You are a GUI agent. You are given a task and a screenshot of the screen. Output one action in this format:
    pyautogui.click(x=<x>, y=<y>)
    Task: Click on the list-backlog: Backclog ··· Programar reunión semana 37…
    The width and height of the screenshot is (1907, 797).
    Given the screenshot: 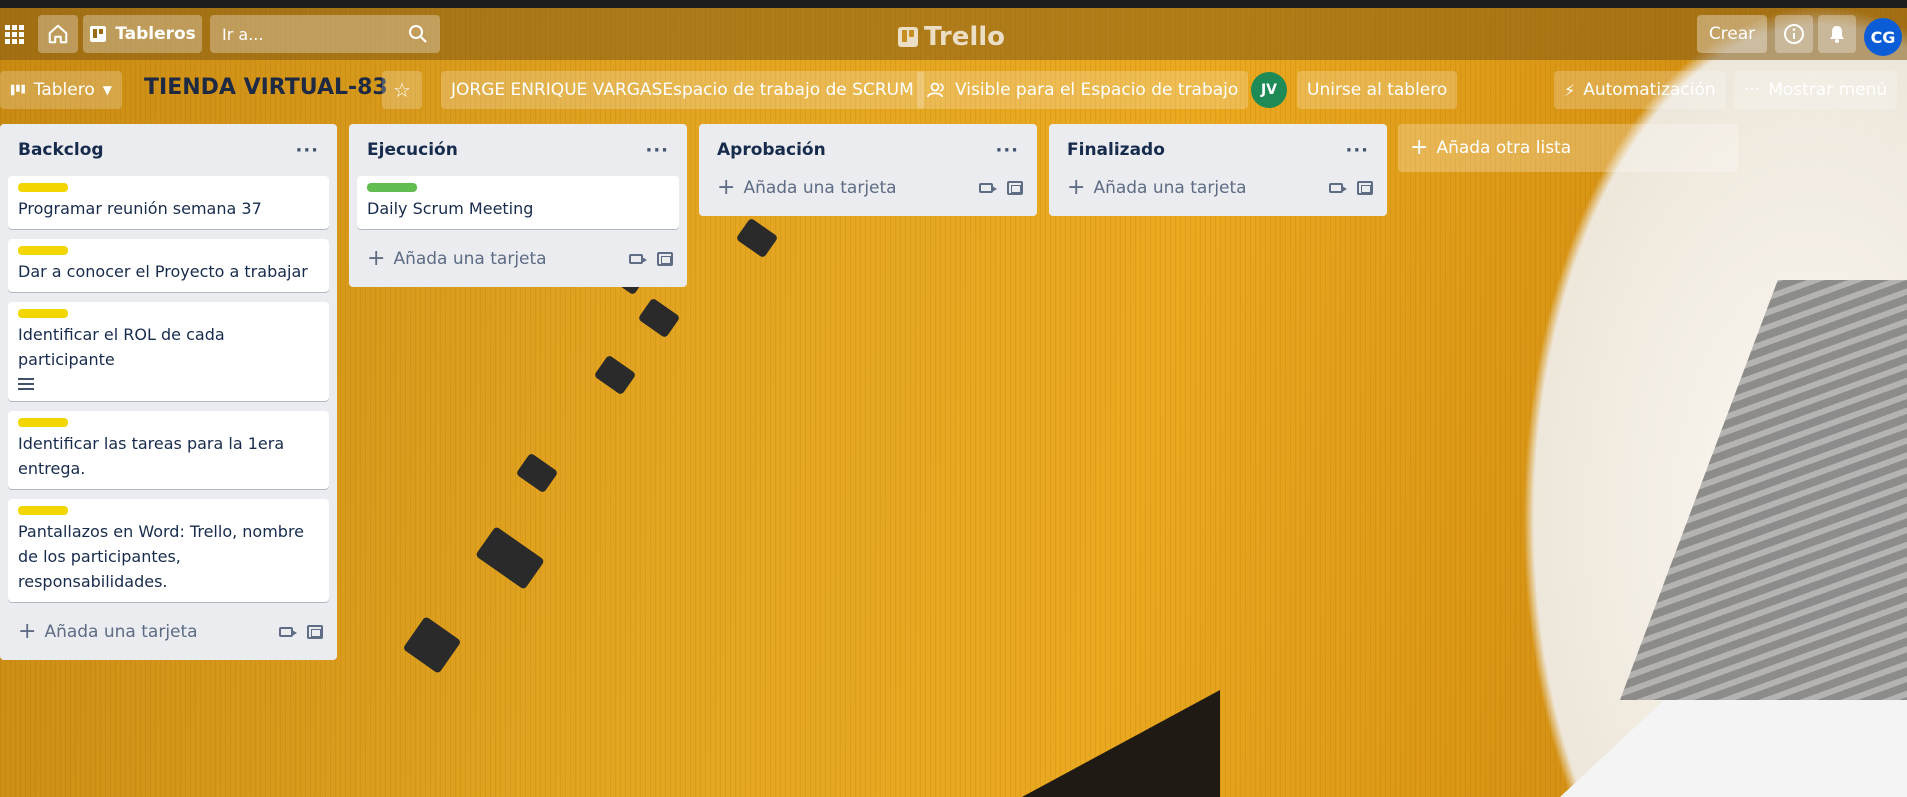 What is the action you would take?
    pyautogui.click(x=168, y=392)
    